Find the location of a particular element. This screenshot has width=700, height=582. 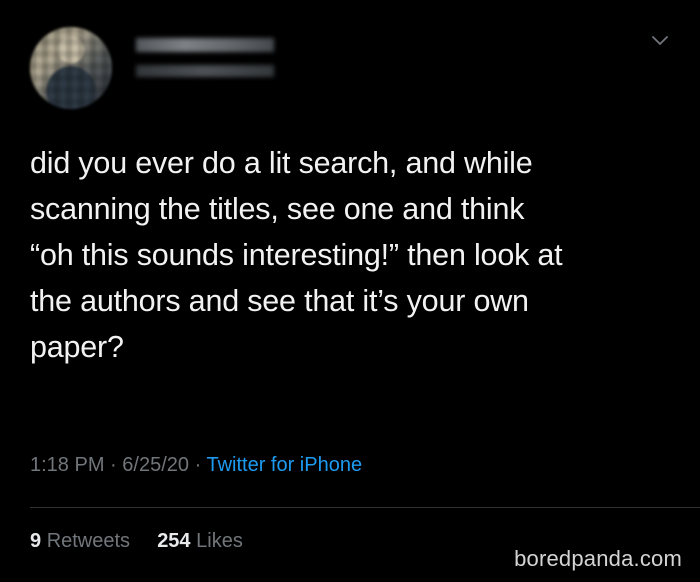

retweets-label: Retweets is located at coordinates (88, 541).